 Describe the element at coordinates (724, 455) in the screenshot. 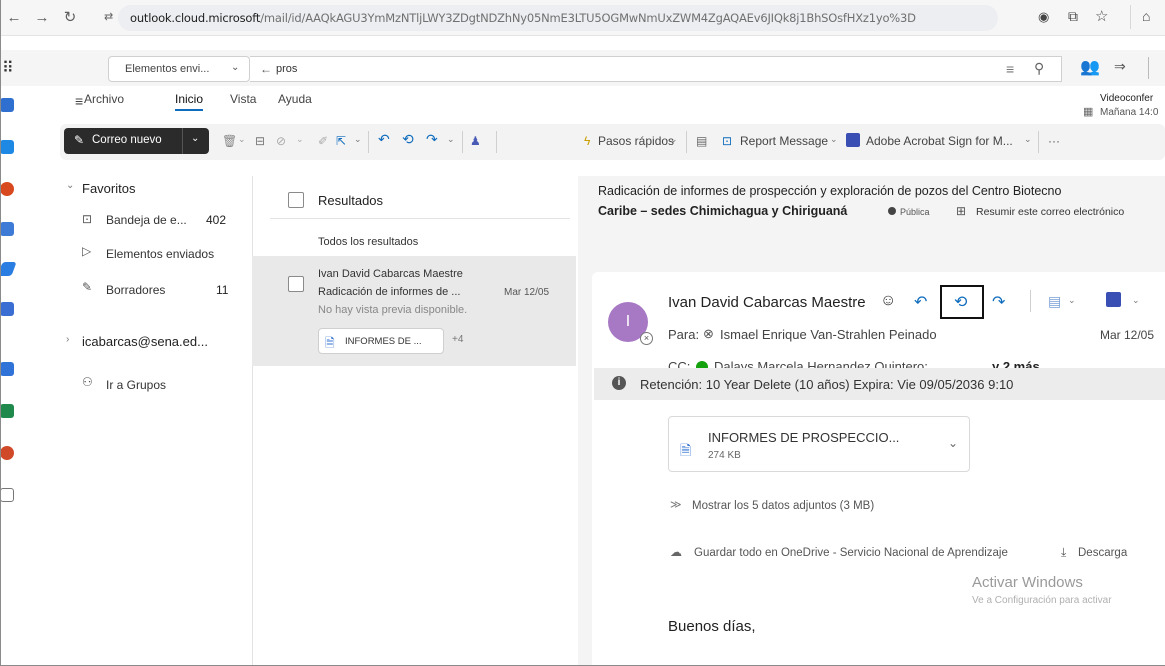

I see `attachment-size: 274 KB` at that location.